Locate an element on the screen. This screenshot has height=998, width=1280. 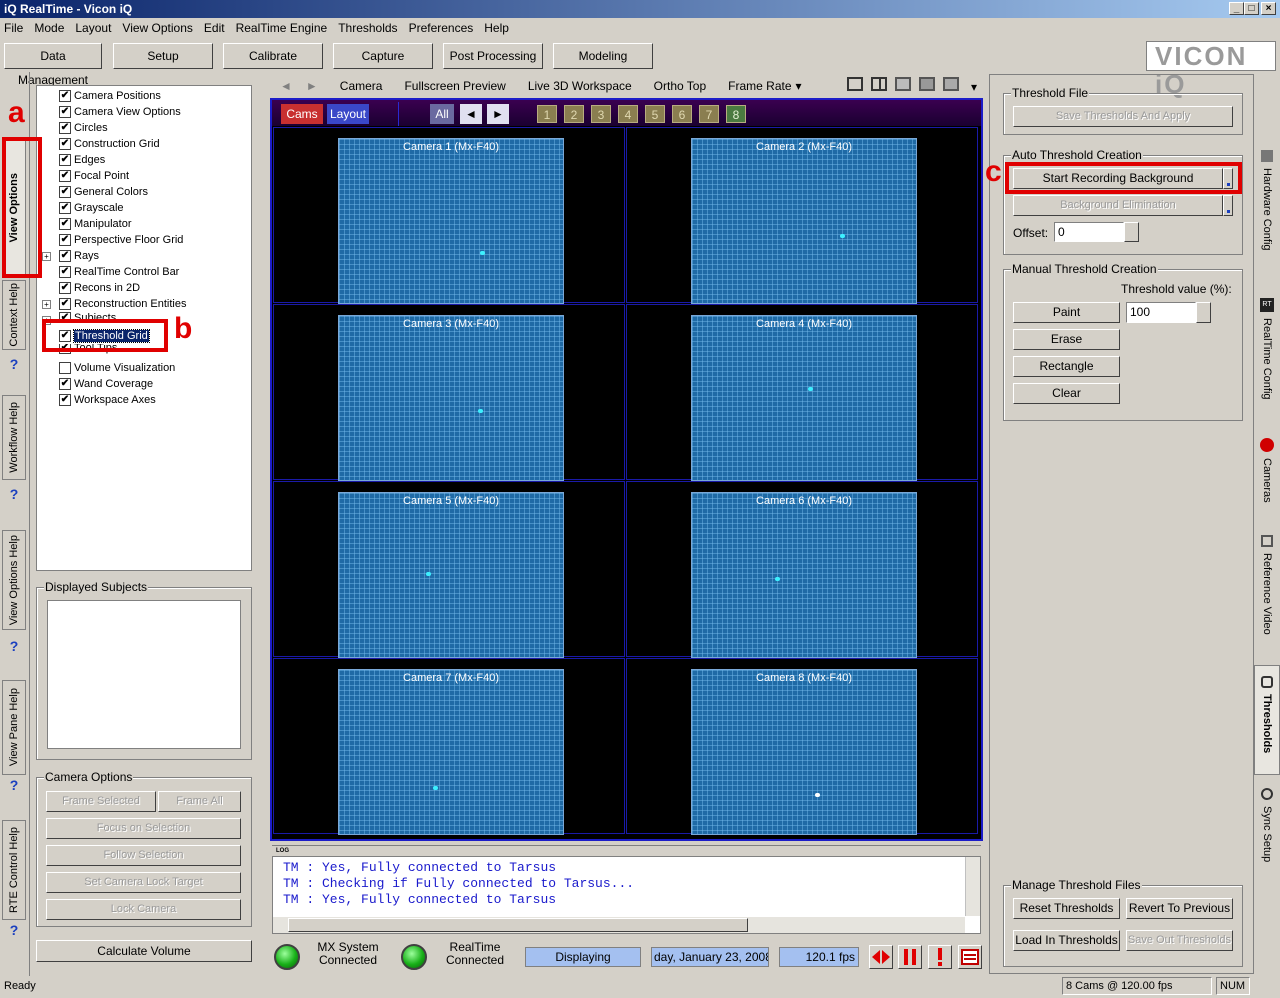
camera-1-button: 1 is located at coordinates (547, 114).